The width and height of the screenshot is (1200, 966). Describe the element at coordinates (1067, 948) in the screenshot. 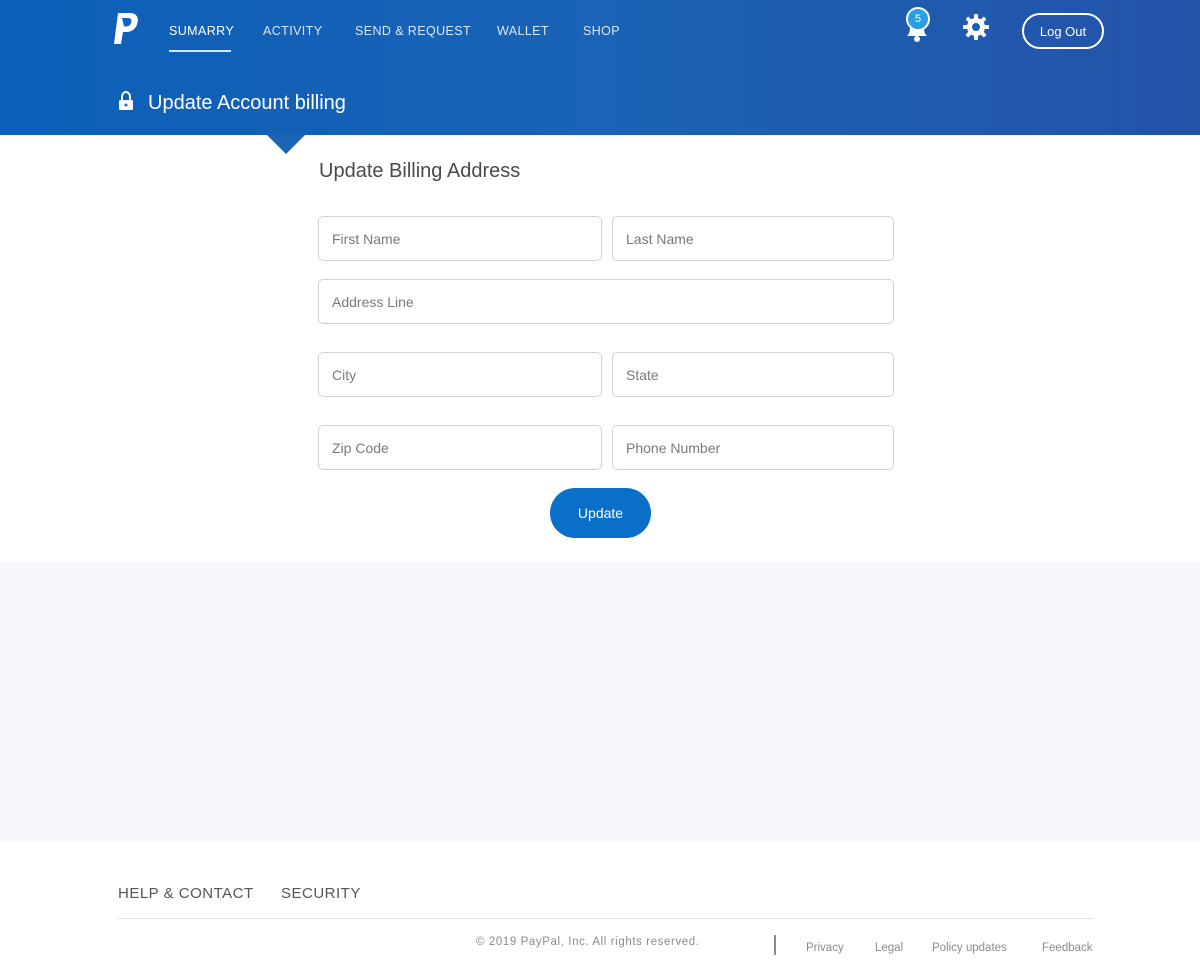

I see `footer-feedback-link: Feedback` at that location.